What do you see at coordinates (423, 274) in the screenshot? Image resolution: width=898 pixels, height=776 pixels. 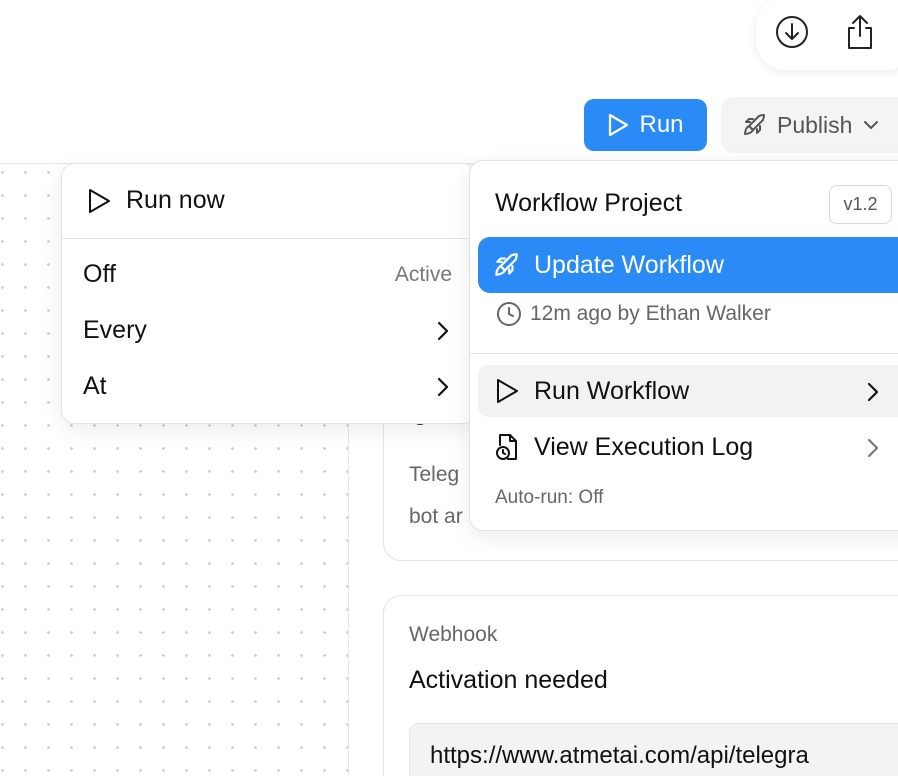 I see `schedule-active-badge: Active` at bounding box center [423, 274].